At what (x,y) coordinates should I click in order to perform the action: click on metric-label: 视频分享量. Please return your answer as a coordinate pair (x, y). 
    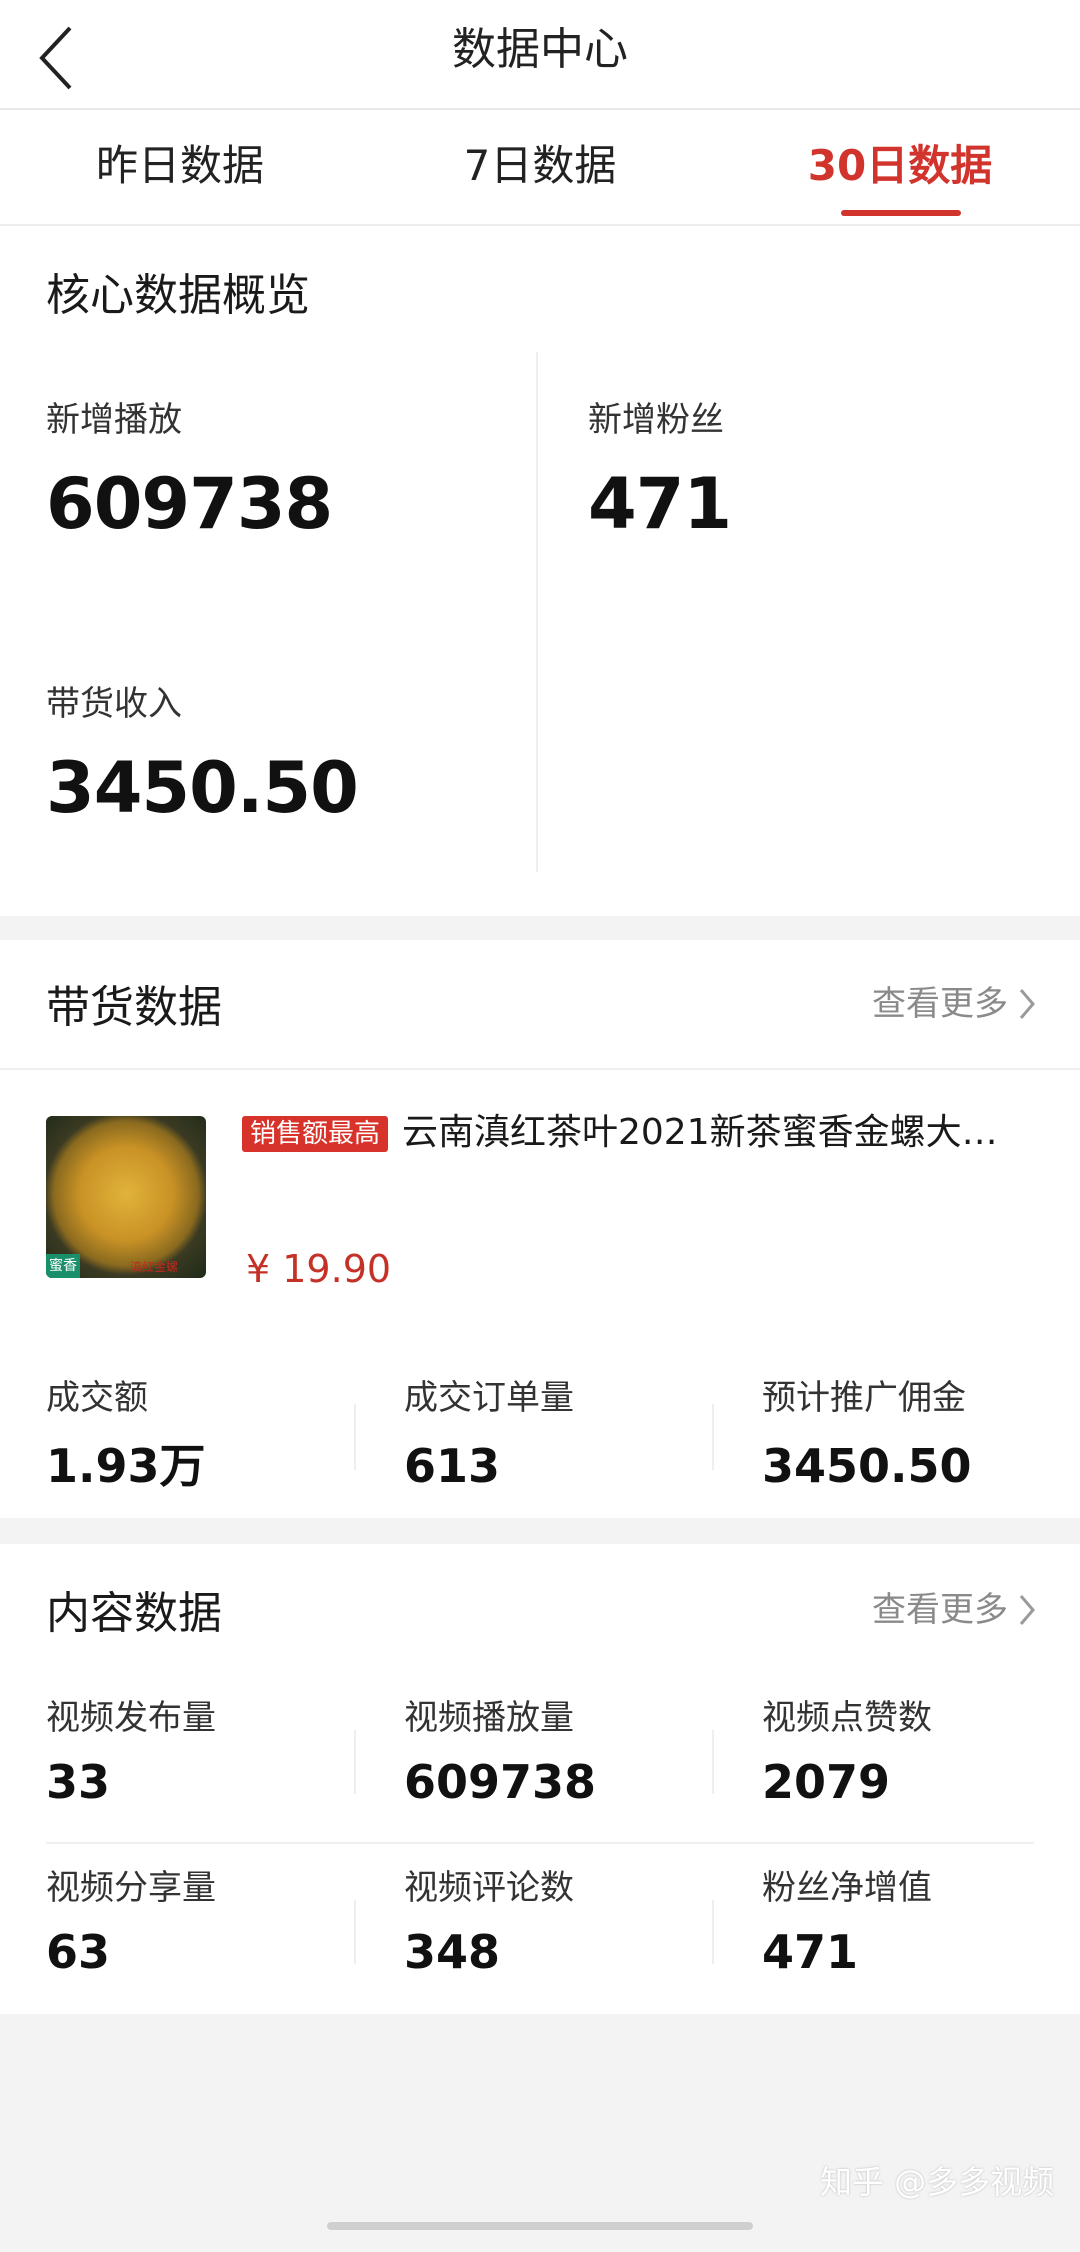
    Looking at the image, I should click on (131, 1888).